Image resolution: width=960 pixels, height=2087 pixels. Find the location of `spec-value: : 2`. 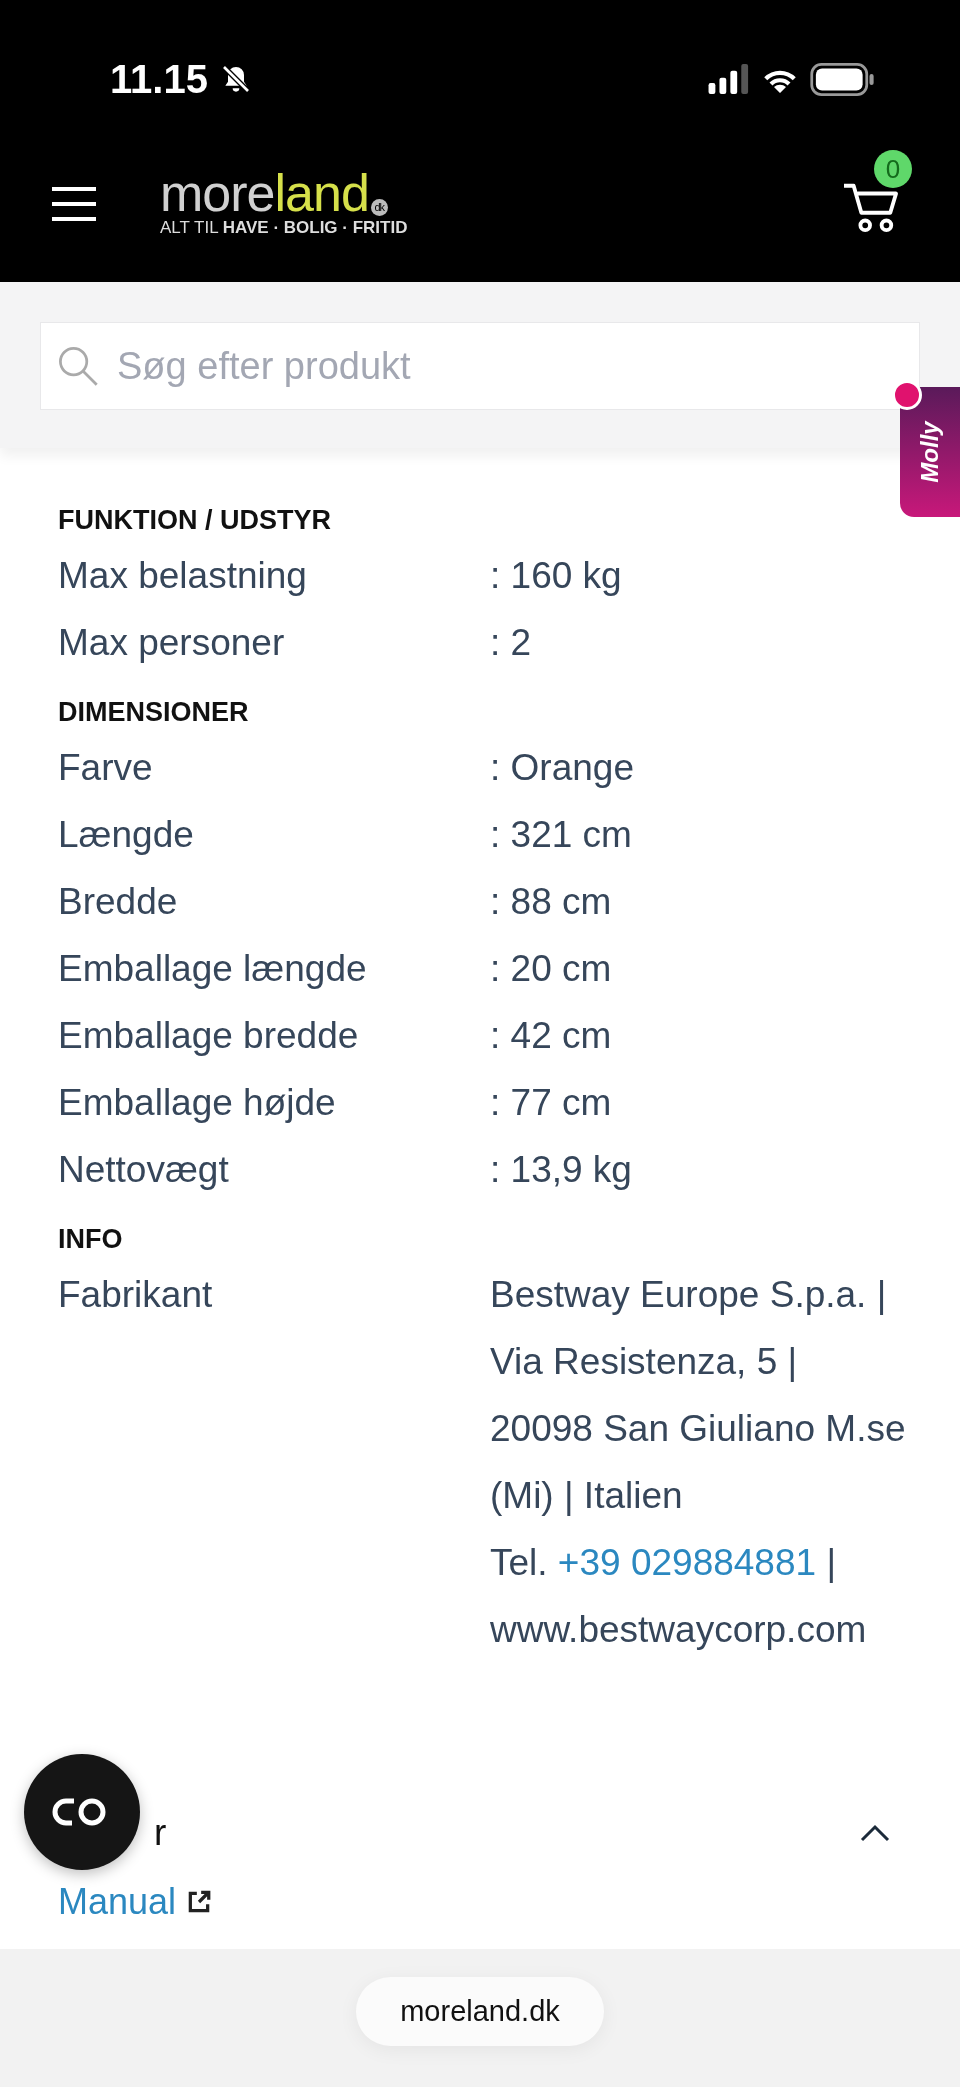

spec-value: : 2 is located at coordinates (511, 643).